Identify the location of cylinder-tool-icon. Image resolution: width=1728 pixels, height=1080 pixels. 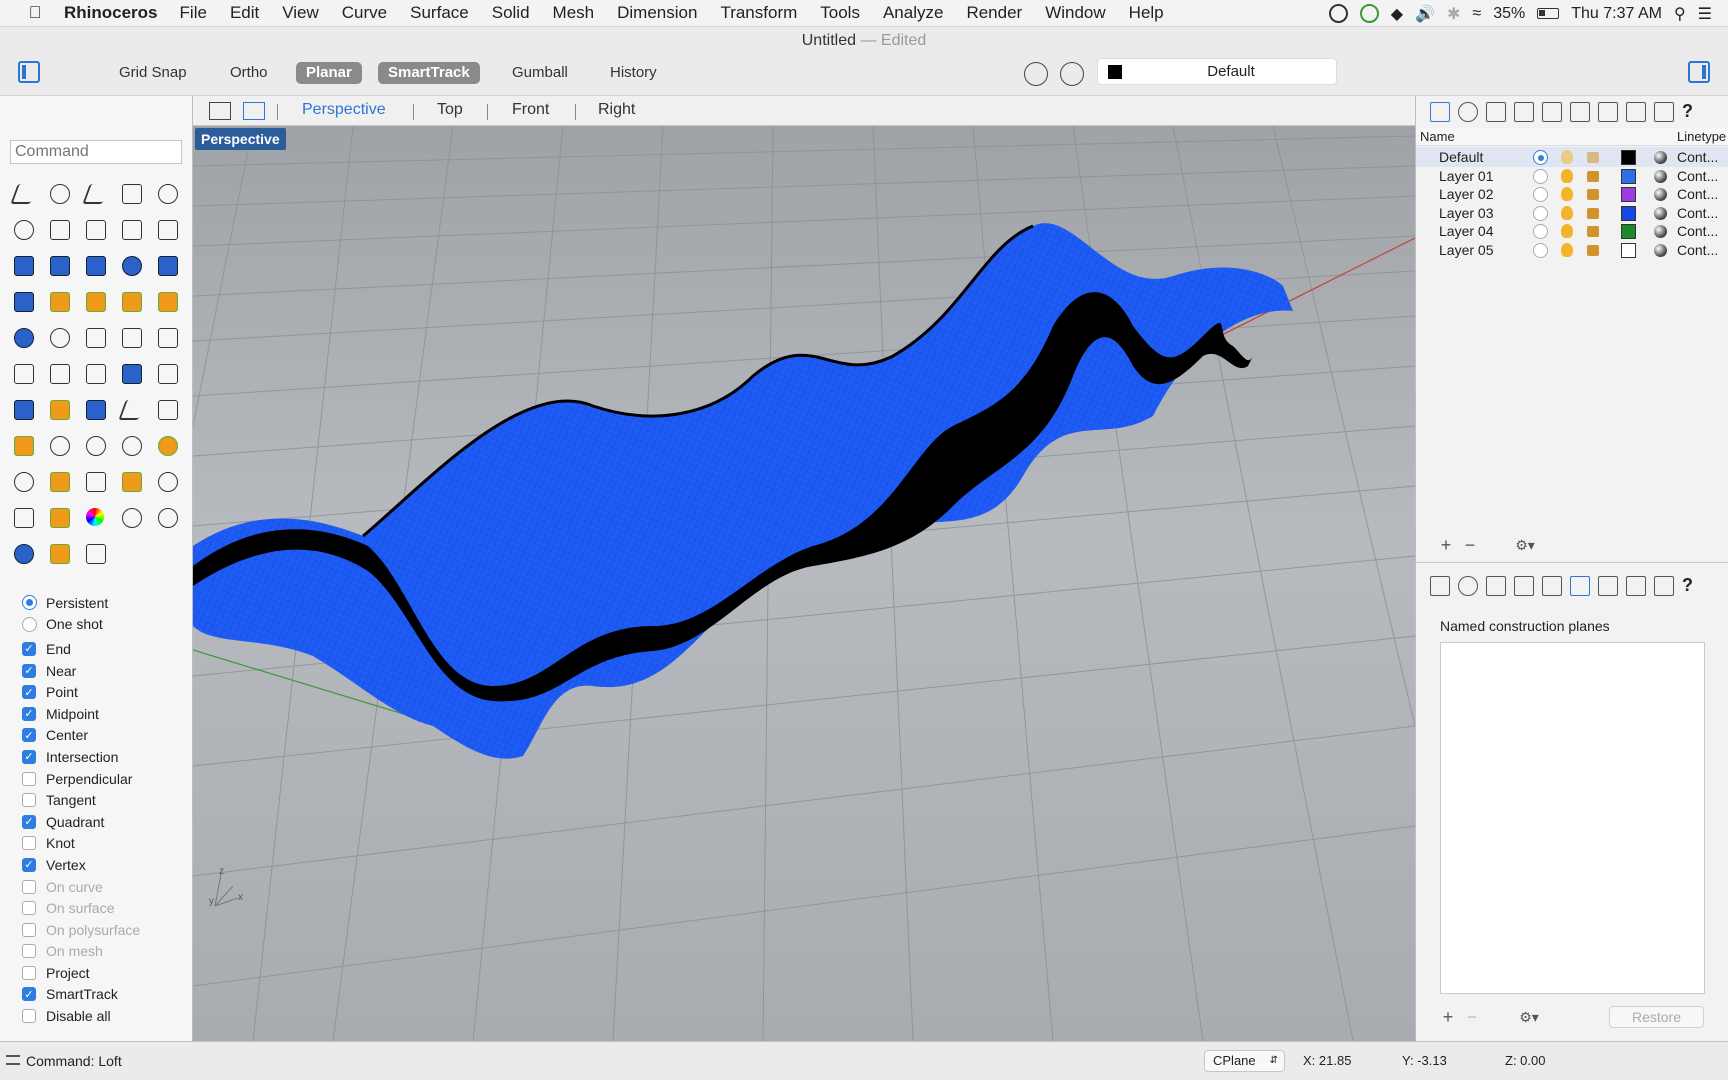
(168, 266).